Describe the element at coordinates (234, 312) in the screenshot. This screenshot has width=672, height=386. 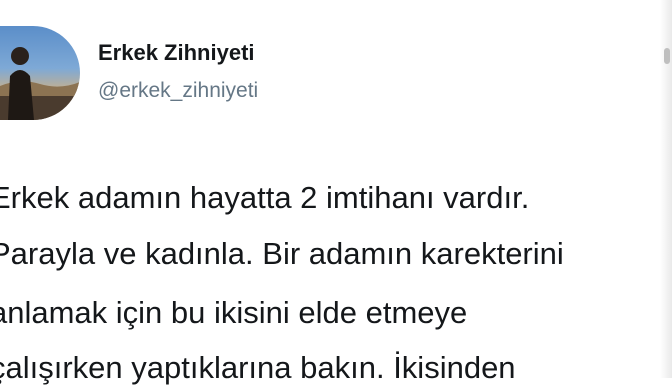
I see `tweet-line: anlamak için bu ikisini elde etmeye` at that location.